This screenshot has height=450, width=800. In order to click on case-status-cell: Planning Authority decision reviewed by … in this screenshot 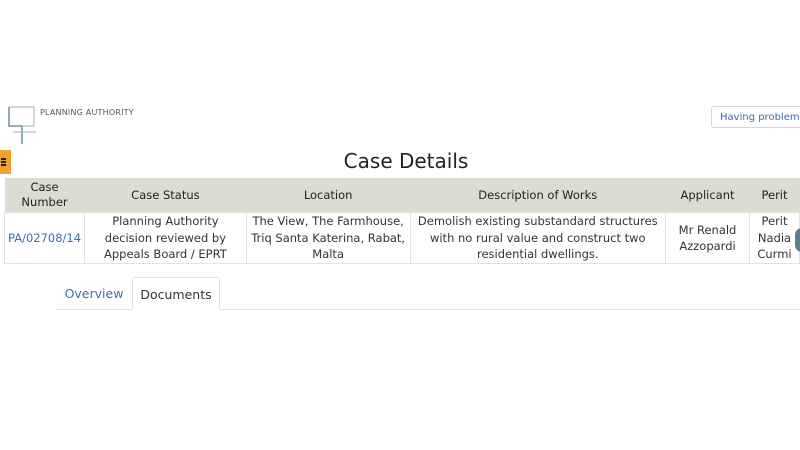, I will do `click(165, 238)`.